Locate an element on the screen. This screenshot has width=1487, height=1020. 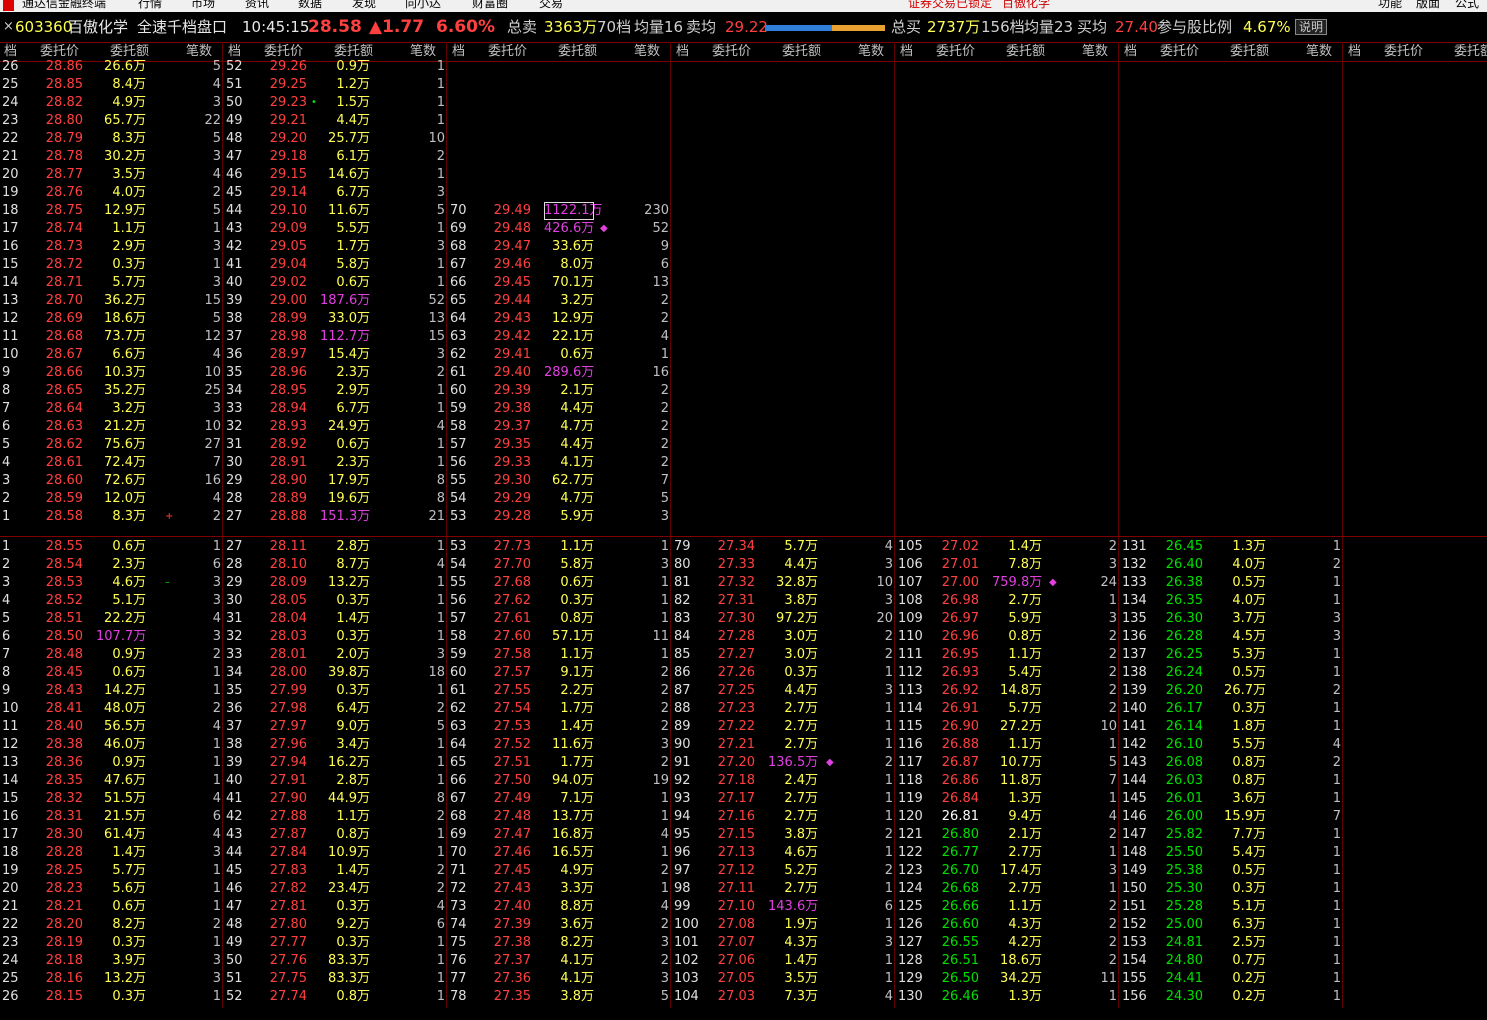
menu-item-function: 功能 is located at coordinates (1390, 4).